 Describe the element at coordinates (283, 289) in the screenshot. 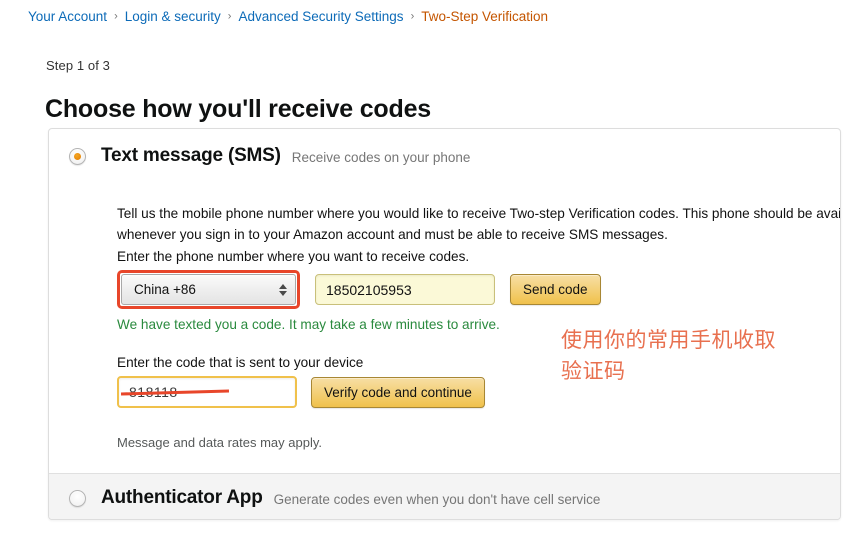

I see `chevron-updown-icon` at that location.